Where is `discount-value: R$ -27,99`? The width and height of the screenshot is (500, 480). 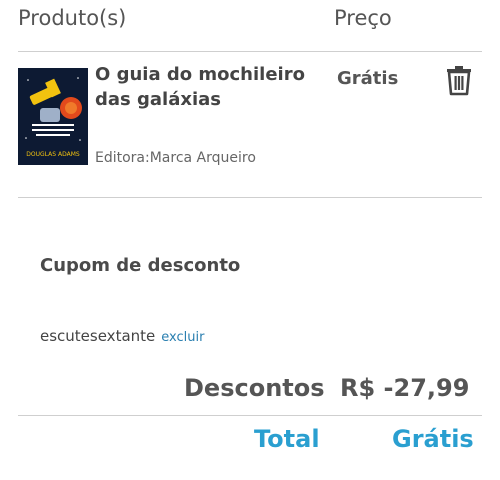 discount-value: R$ -27,99 is located at coordinates (405, 388).